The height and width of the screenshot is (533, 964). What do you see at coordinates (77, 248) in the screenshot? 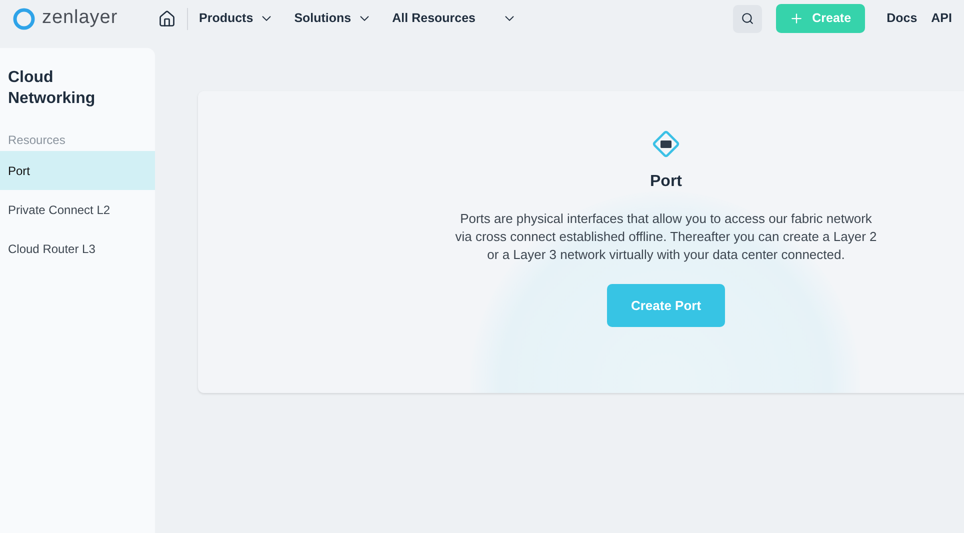
I see `sidebar-item: Cloud Router L3` at bounding box center [77, 248].